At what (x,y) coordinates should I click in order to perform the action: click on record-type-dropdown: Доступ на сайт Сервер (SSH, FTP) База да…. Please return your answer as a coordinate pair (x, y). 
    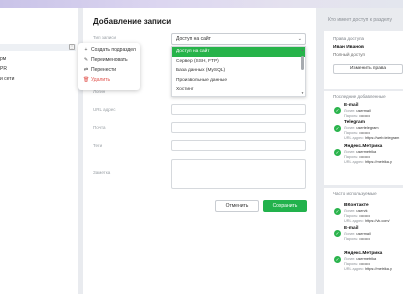
    Looking at the image, I should click on (238, 71).